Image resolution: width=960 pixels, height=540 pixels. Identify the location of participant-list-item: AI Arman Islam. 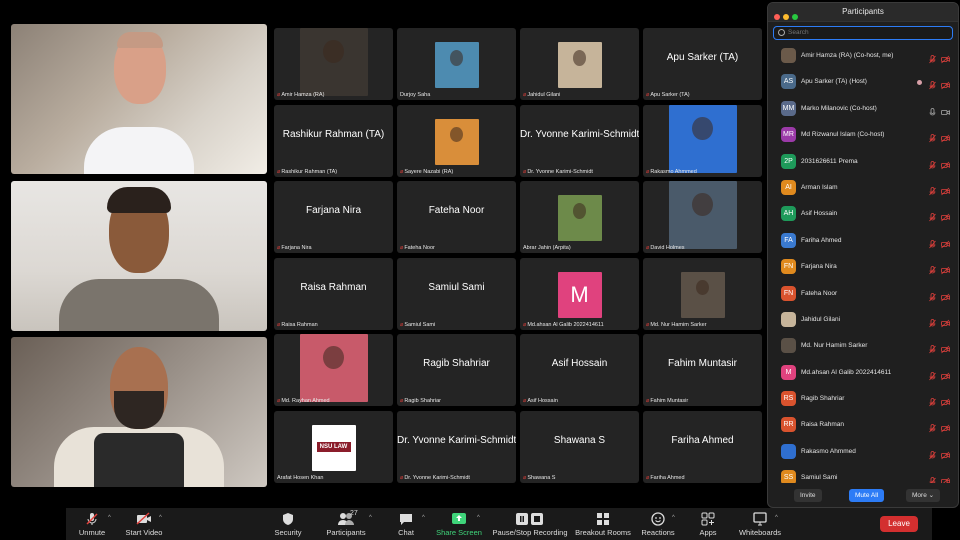
(863, 188).